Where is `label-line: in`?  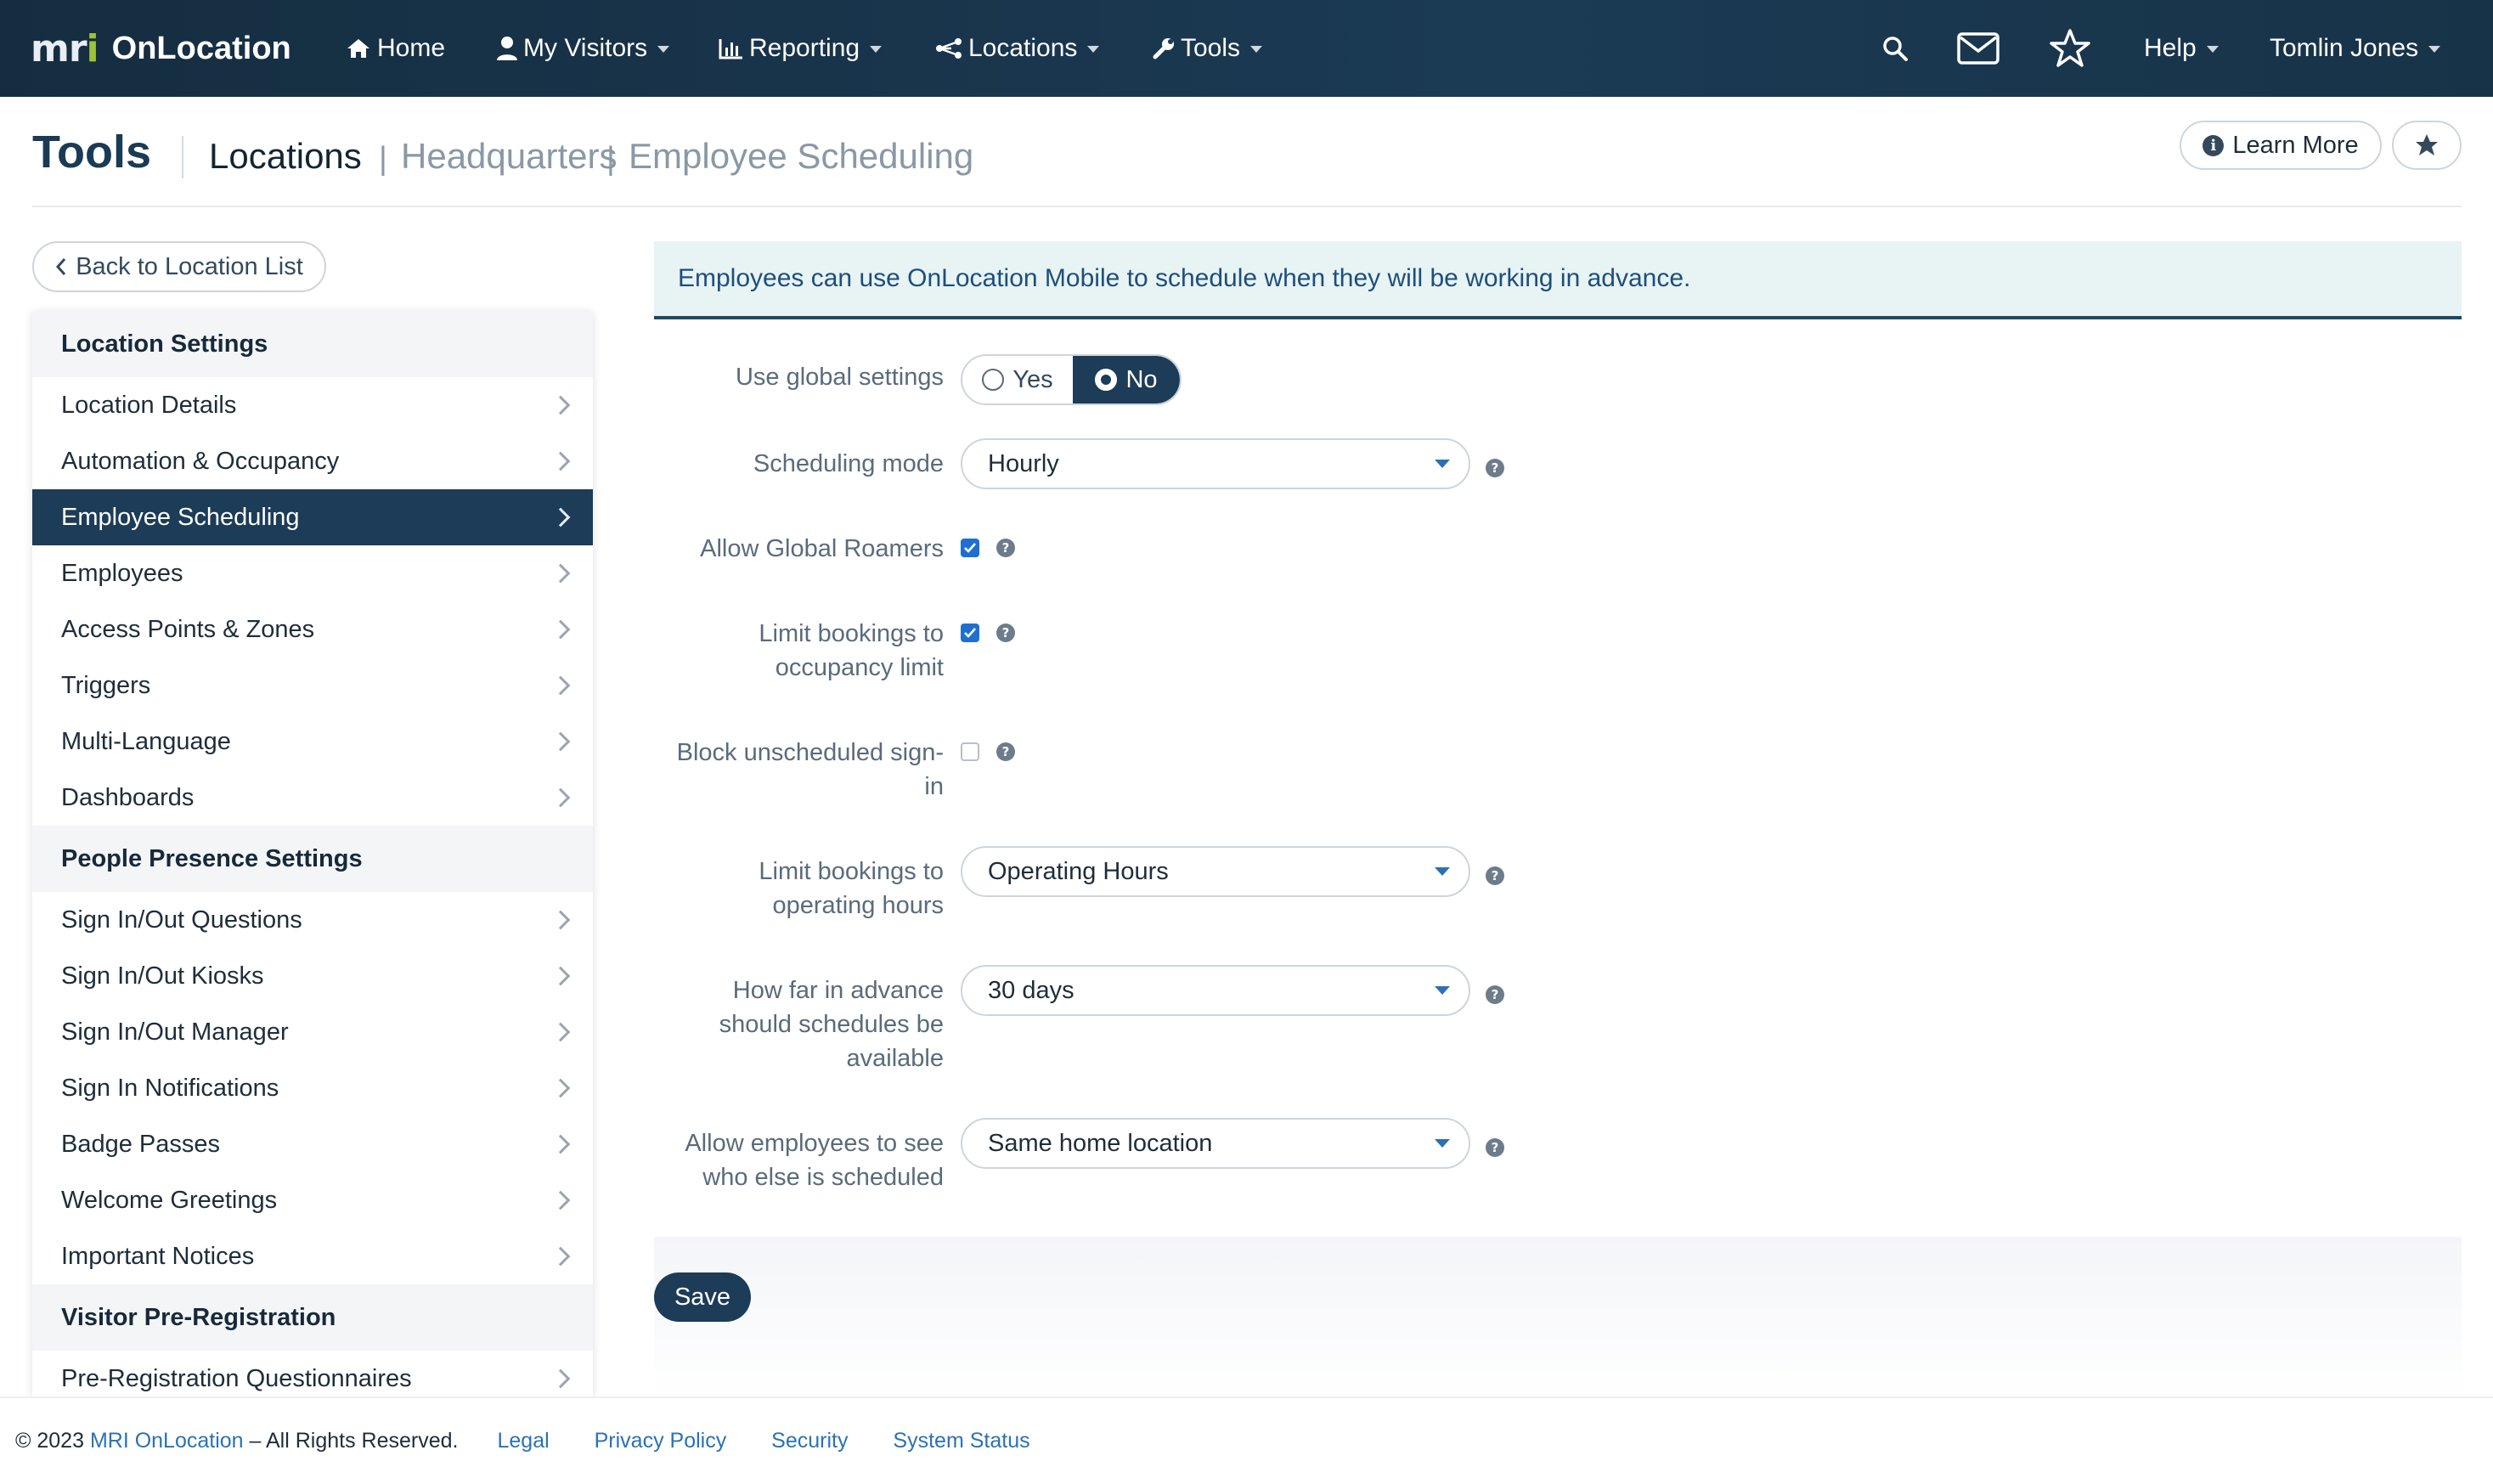 label-line: in is located at coordinates (934, 786).